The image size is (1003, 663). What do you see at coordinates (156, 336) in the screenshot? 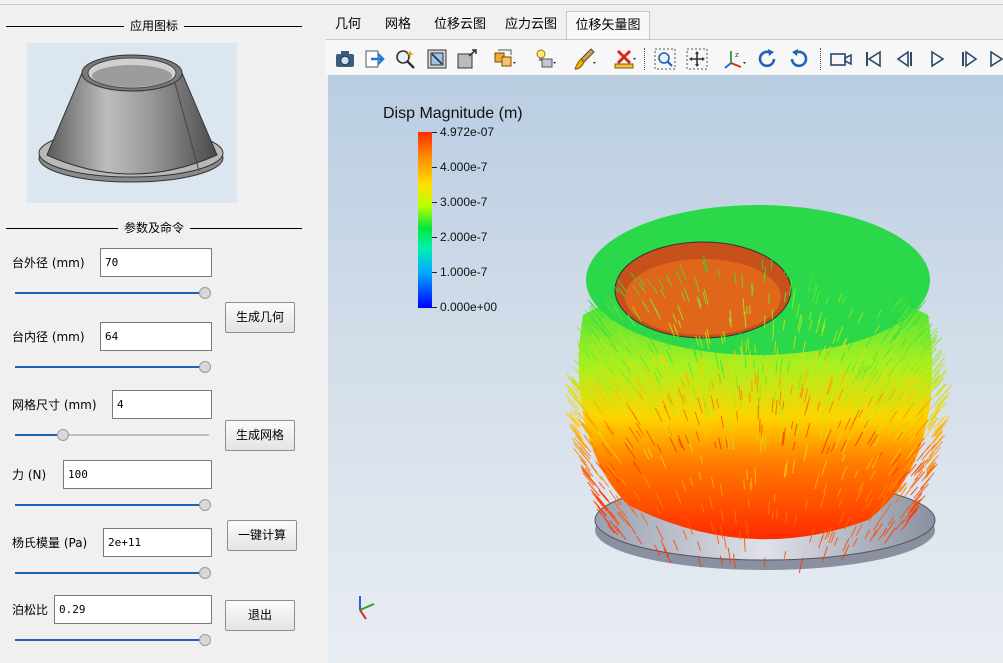
I see `inner-diameter-input: 64` at bounding box center [156, 336].